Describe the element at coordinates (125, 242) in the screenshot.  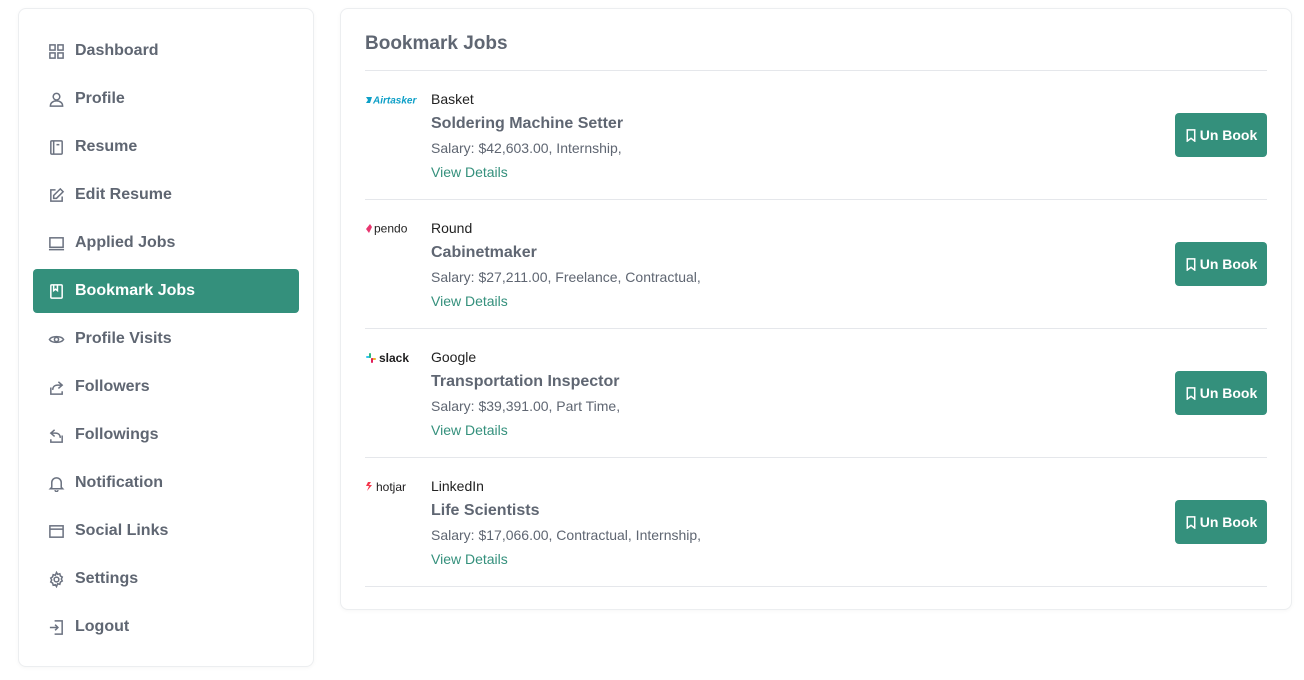
I see `sidebar-item-label: Applied Jobs` at that location.